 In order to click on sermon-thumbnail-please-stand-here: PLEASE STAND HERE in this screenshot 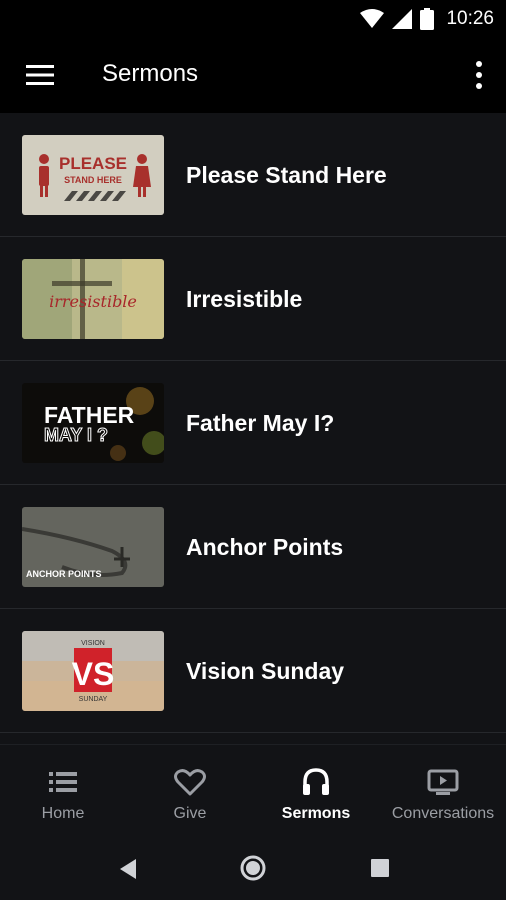, I will do `click(93, 175)`.